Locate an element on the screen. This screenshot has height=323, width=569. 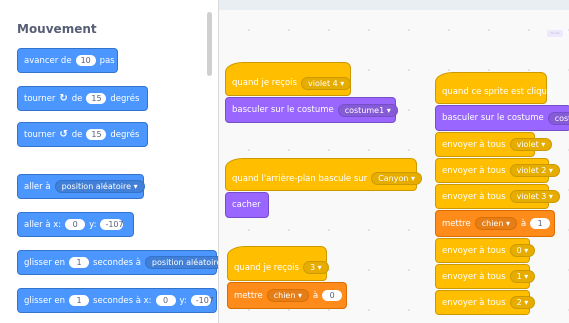
switch-costume-block: basculer sur le costume costume1 is located at coordinates (311, 110).